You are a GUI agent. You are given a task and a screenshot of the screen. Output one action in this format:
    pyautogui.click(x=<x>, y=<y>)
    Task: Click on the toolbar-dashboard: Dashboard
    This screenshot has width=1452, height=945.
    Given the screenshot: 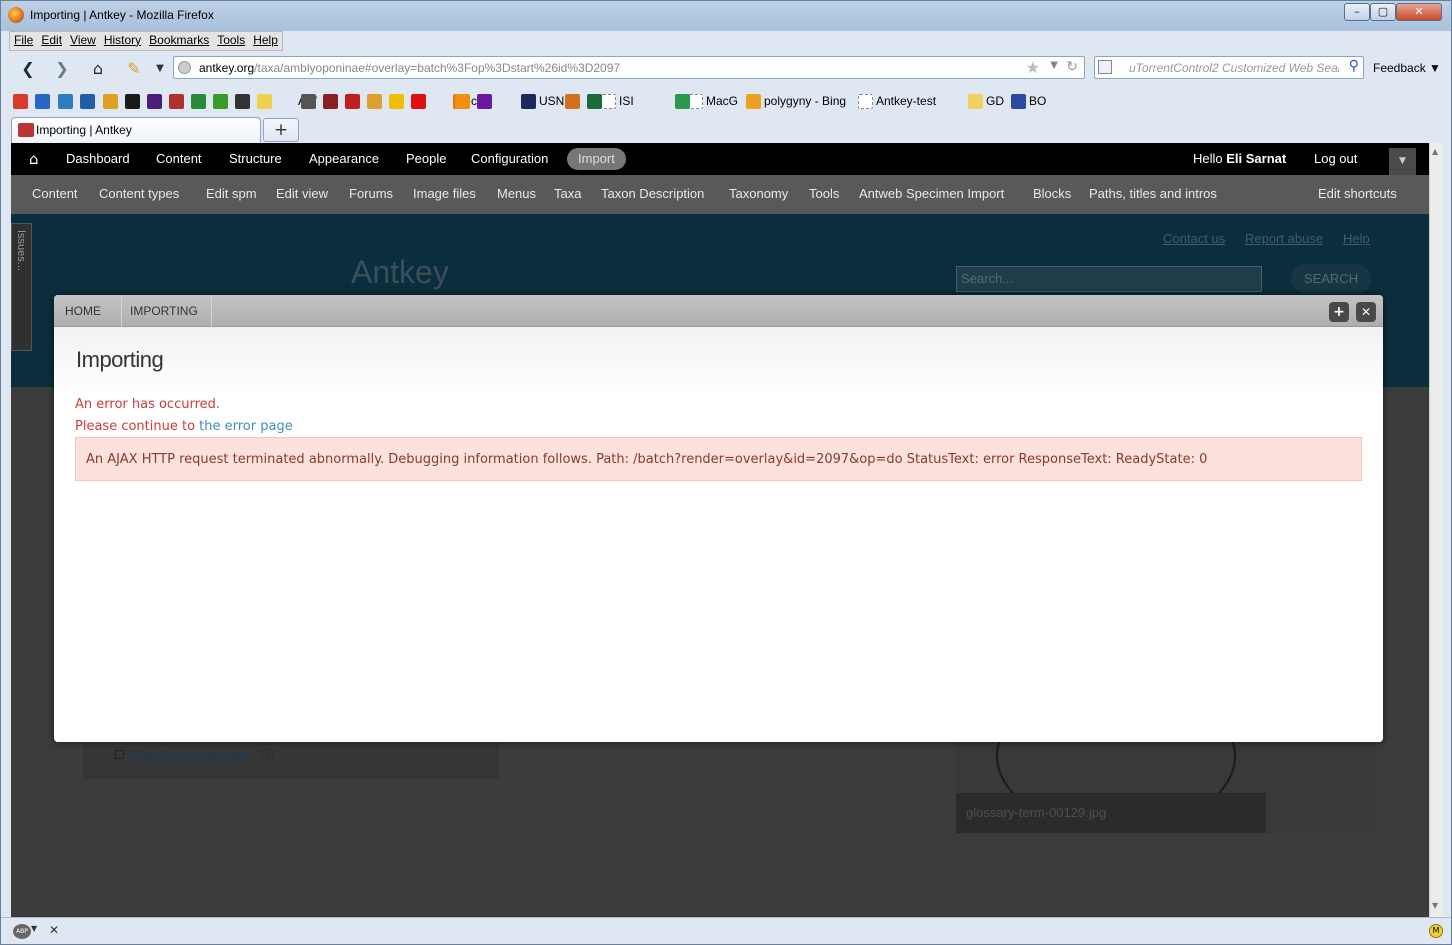 What is the action you would take?
    pyautogui.click(x=98, y=158)
    